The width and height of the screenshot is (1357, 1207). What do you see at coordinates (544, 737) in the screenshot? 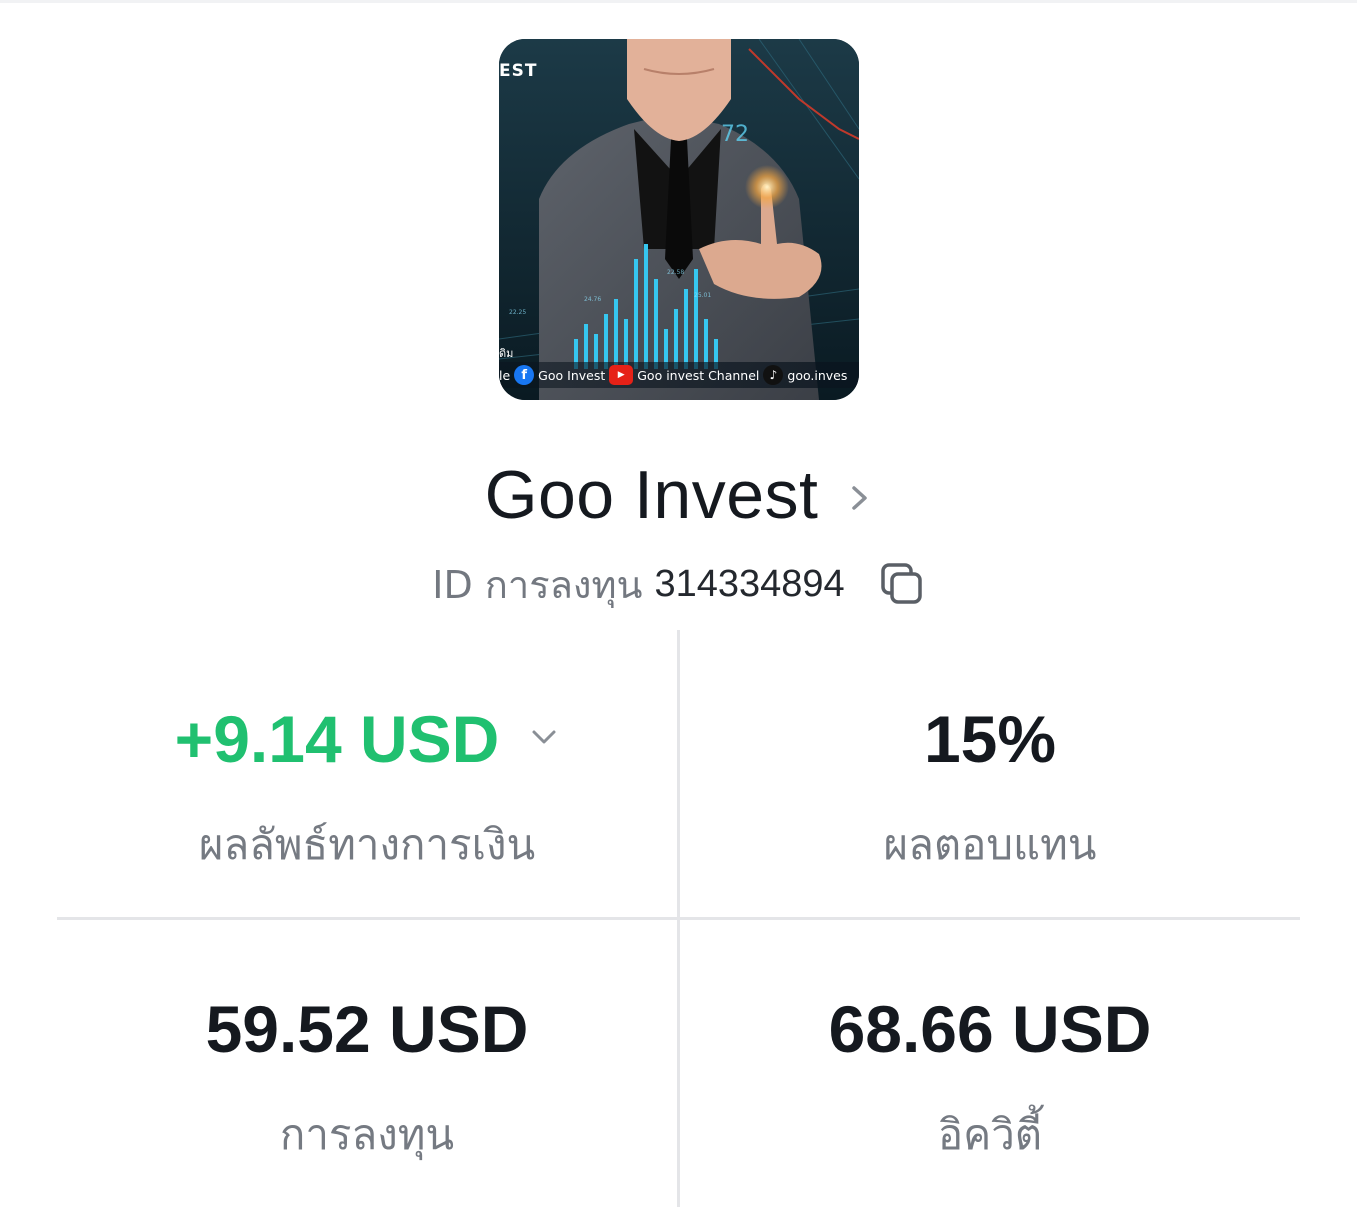
I see `chevron-down-icon` at bounding box center [544, 737].